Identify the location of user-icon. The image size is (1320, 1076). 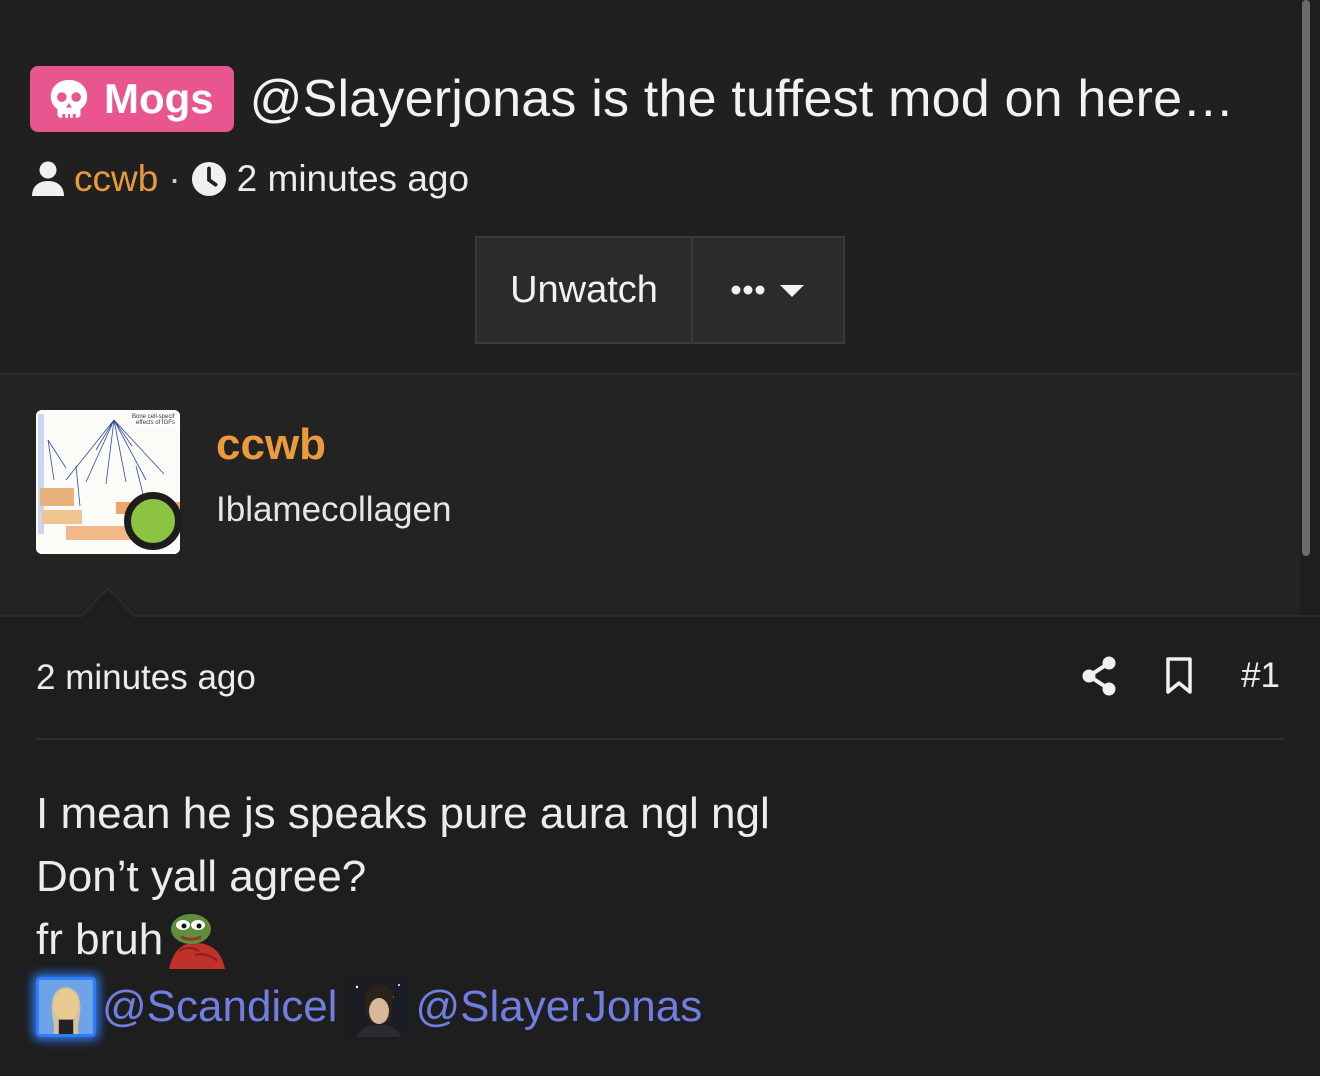
(48, 178).